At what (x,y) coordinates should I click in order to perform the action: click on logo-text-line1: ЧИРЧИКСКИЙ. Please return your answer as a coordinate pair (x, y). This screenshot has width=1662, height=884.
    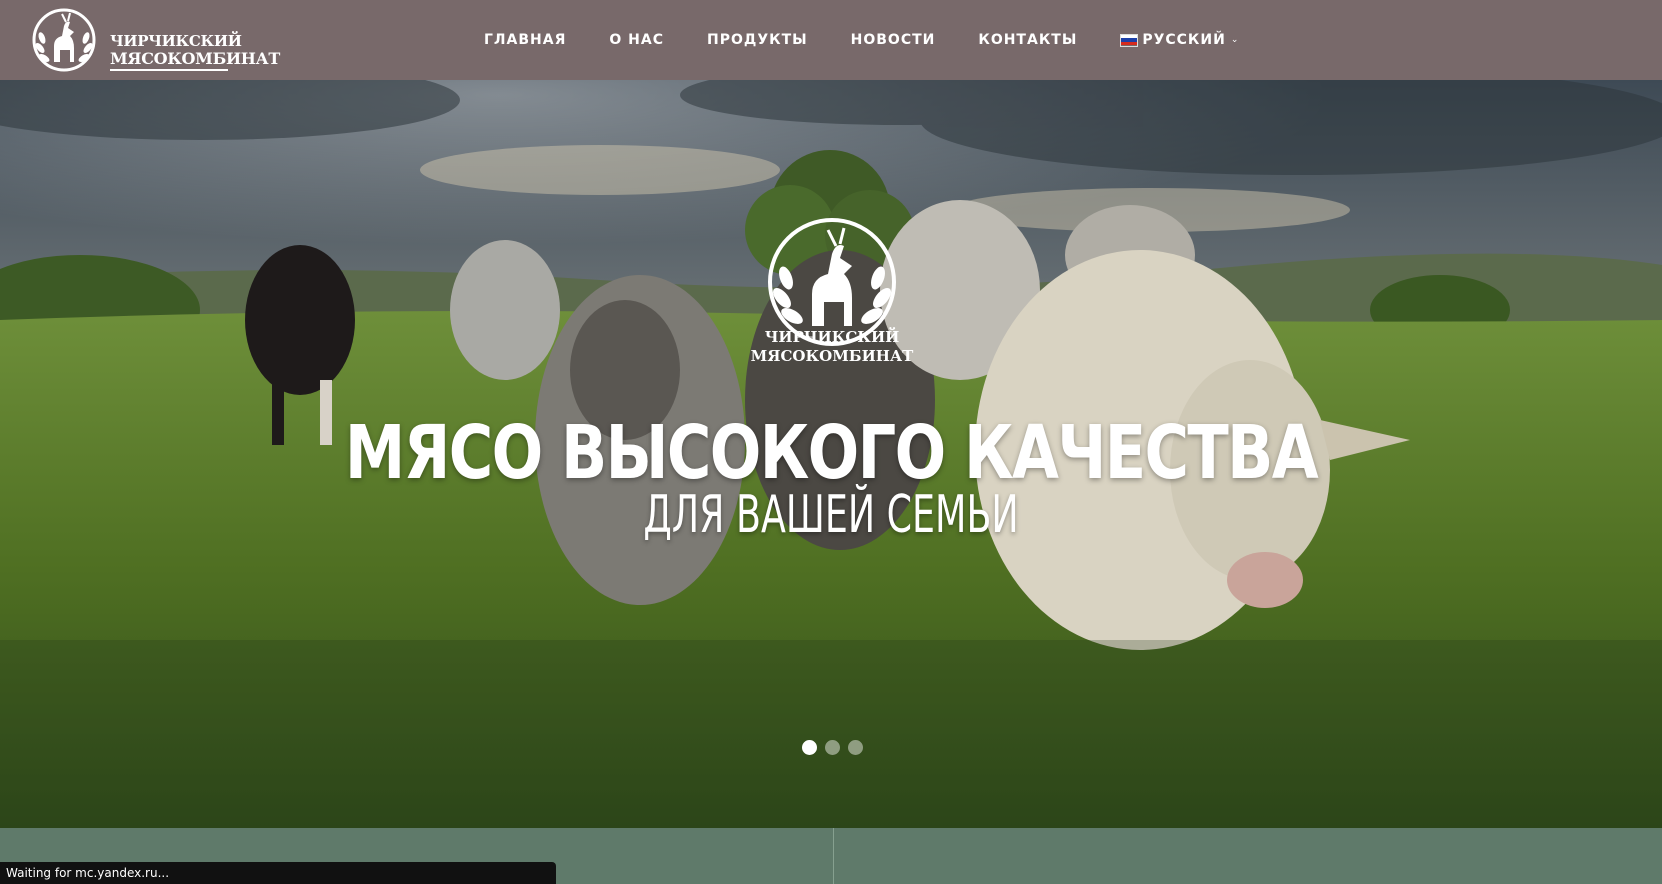
    Looking at the image, I should click on (176, 41).